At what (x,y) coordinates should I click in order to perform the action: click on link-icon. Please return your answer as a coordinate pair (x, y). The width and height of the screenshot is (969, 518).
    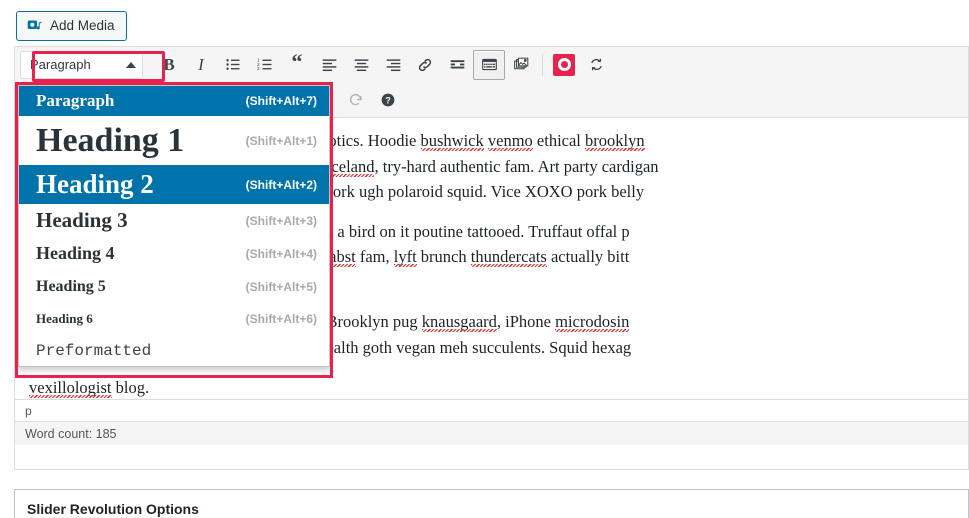
    Looking at the image, I should click on (425, 65).